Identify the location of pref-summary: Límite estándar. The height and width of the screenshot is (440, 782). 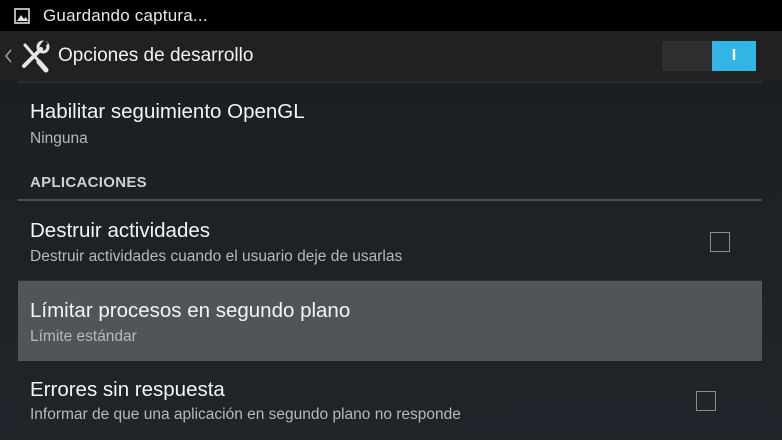
(83, 336).